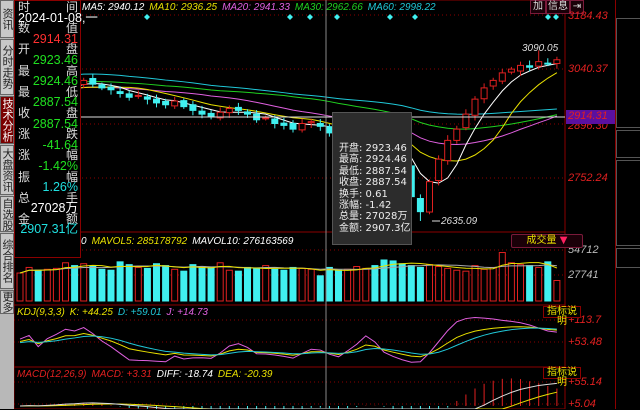 Image resolution: width=640 pixels, height=410 pixels. I want to click on tooltip-row: 涨幅: -1.42, so click(365, 205).